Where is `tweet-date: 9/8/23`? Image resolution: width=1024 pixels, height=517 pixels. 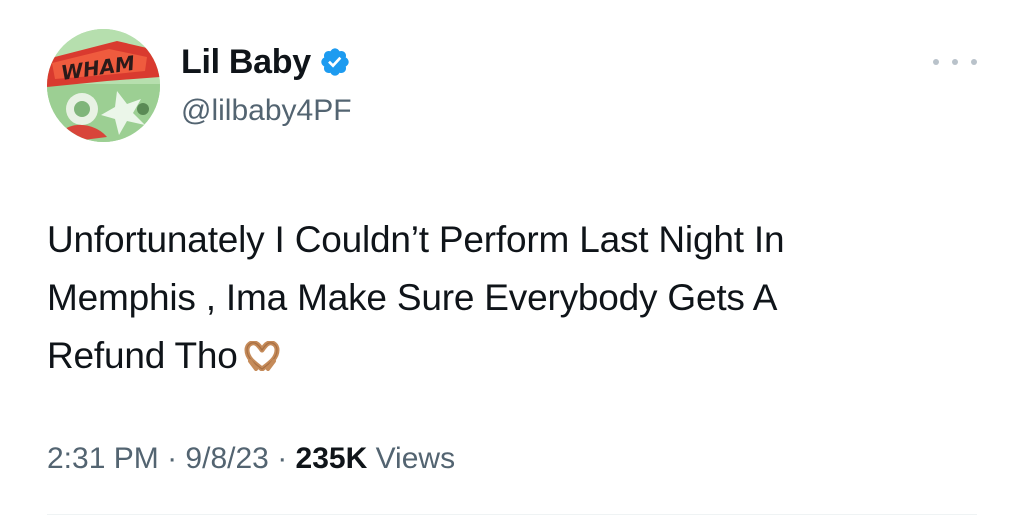 tweet-date: 9/8/23 is located at coordinates (226, 458).